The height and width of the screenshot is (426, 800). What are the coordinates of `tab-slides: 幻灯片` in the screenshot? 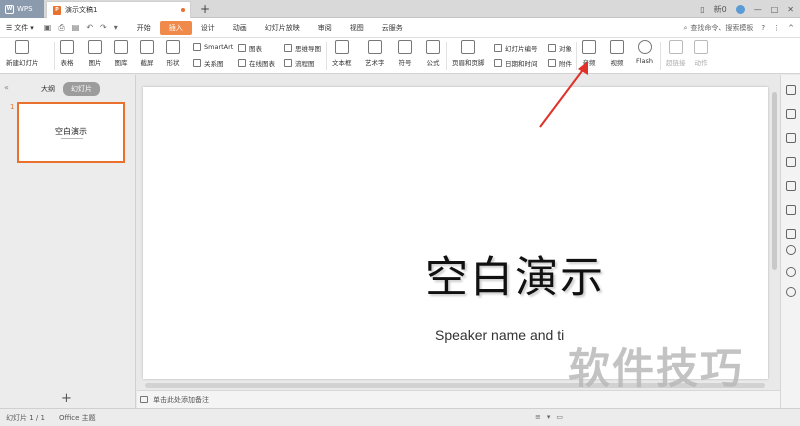 It's located at (81, 89).